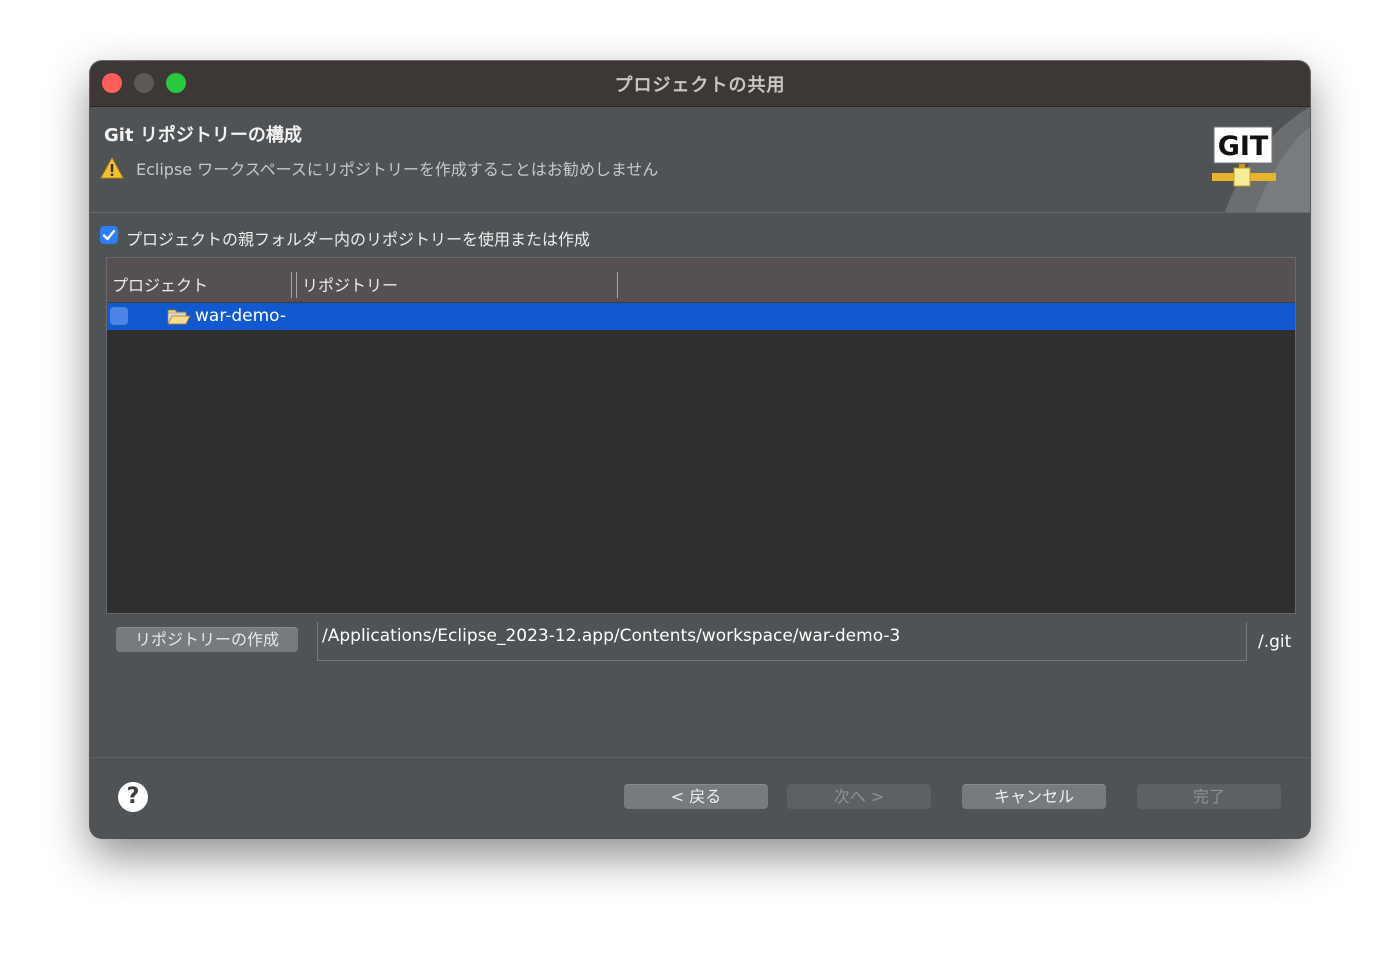 The image size is (1400, 957). I want to click on title-bar: プロジェクトの共用, so click(700, 84).